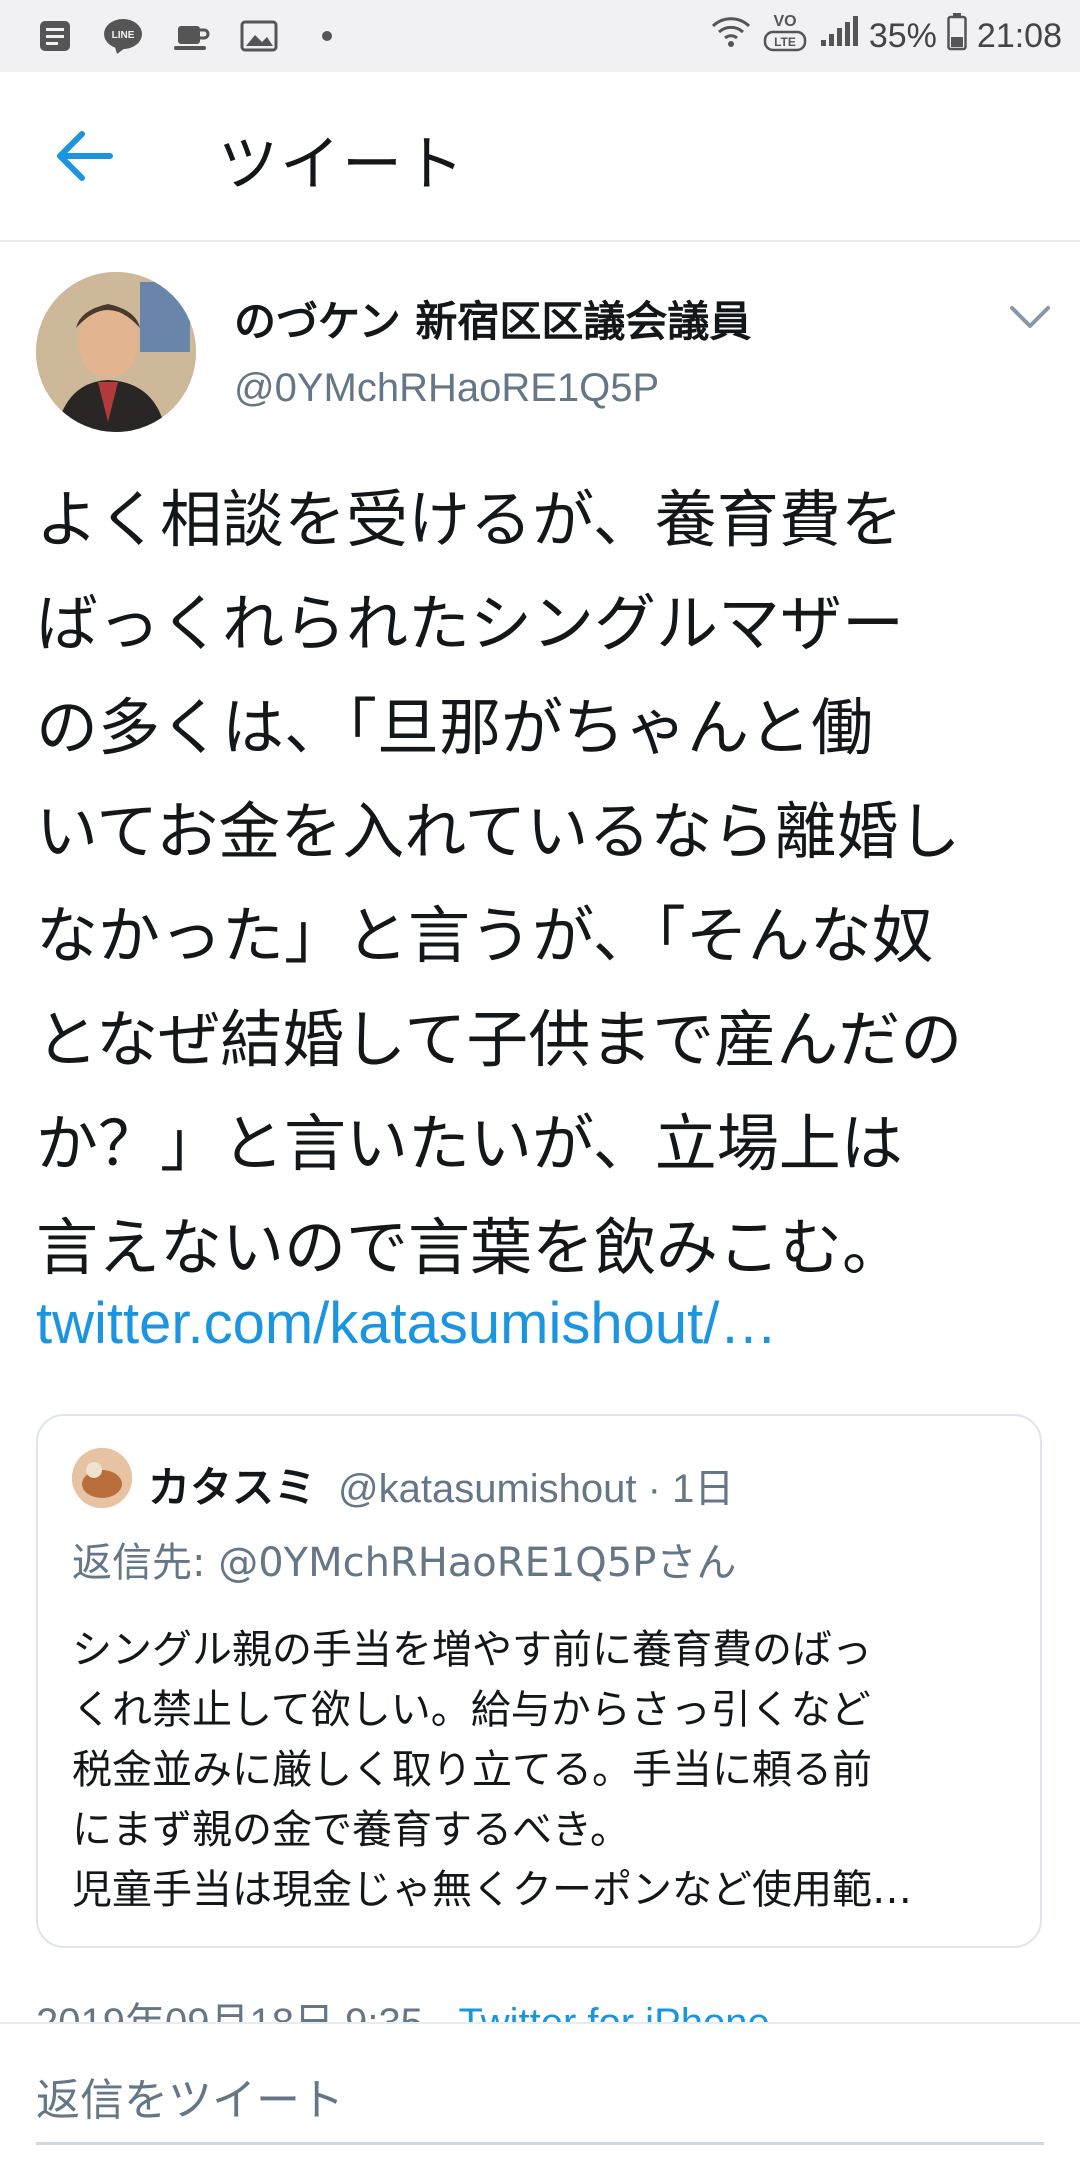 The width and height of the screenshot is (1080, 2162). What do you see at coordinates (1019, 35) in the screenshot?
I see `clock: 21:08` at bounding box center [1019, 35].